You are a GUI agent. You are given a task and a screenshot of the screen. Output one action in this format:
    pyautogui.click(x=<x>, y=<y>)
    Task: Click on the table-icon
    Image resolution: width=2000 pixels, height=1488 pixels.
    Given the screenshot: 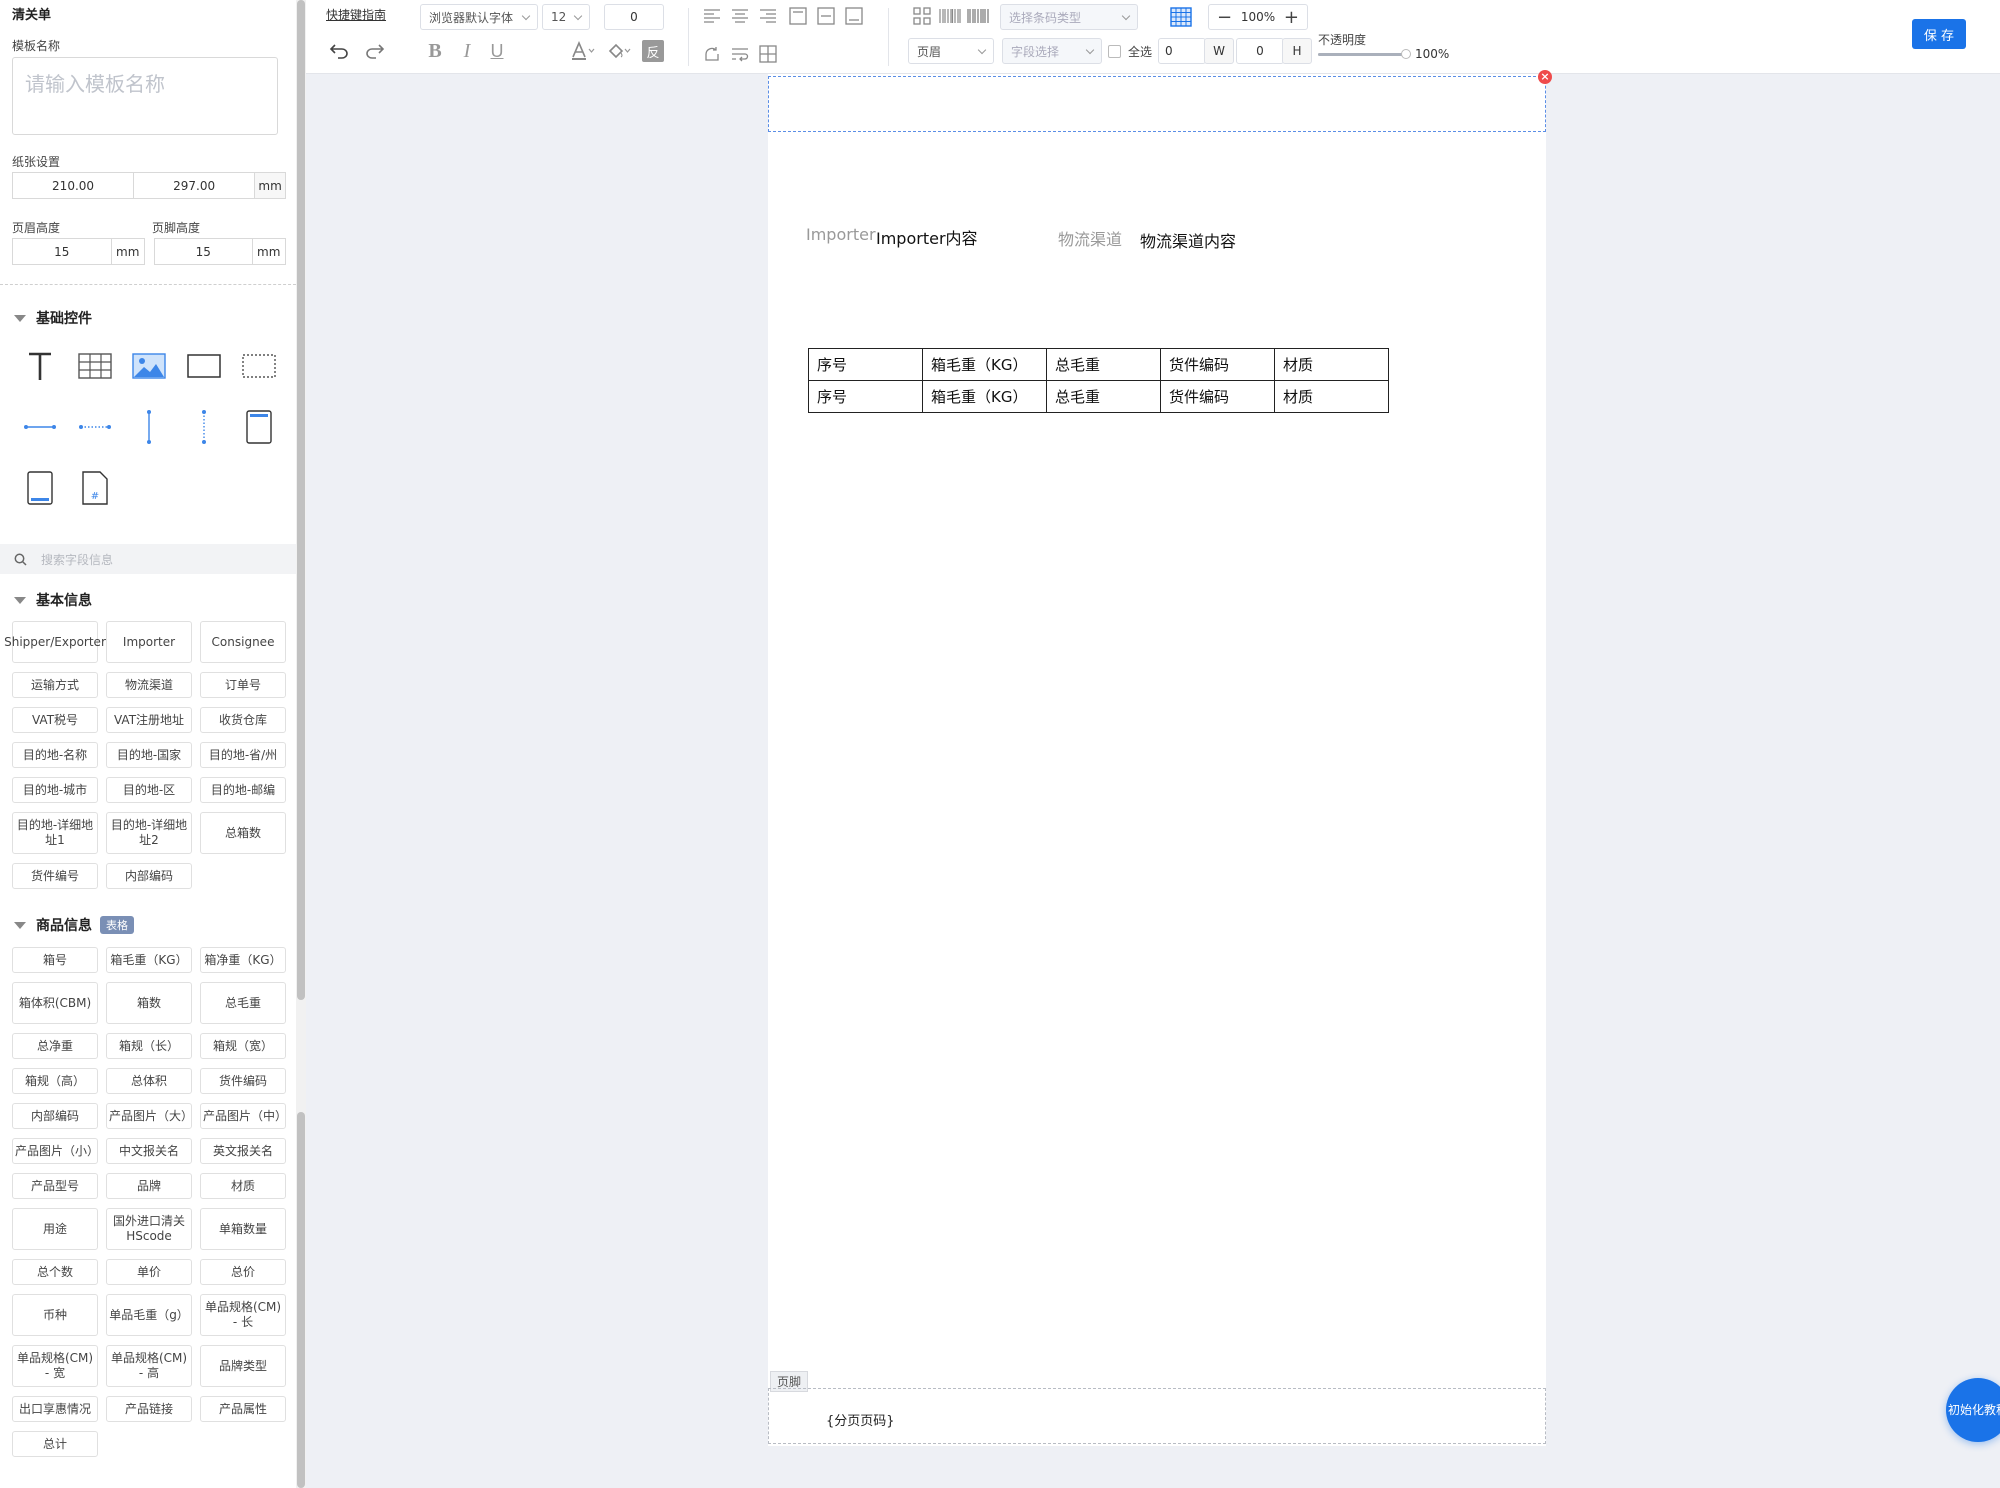 What is the action you would take?
    pyautogui.click(x=95, y=366)
    